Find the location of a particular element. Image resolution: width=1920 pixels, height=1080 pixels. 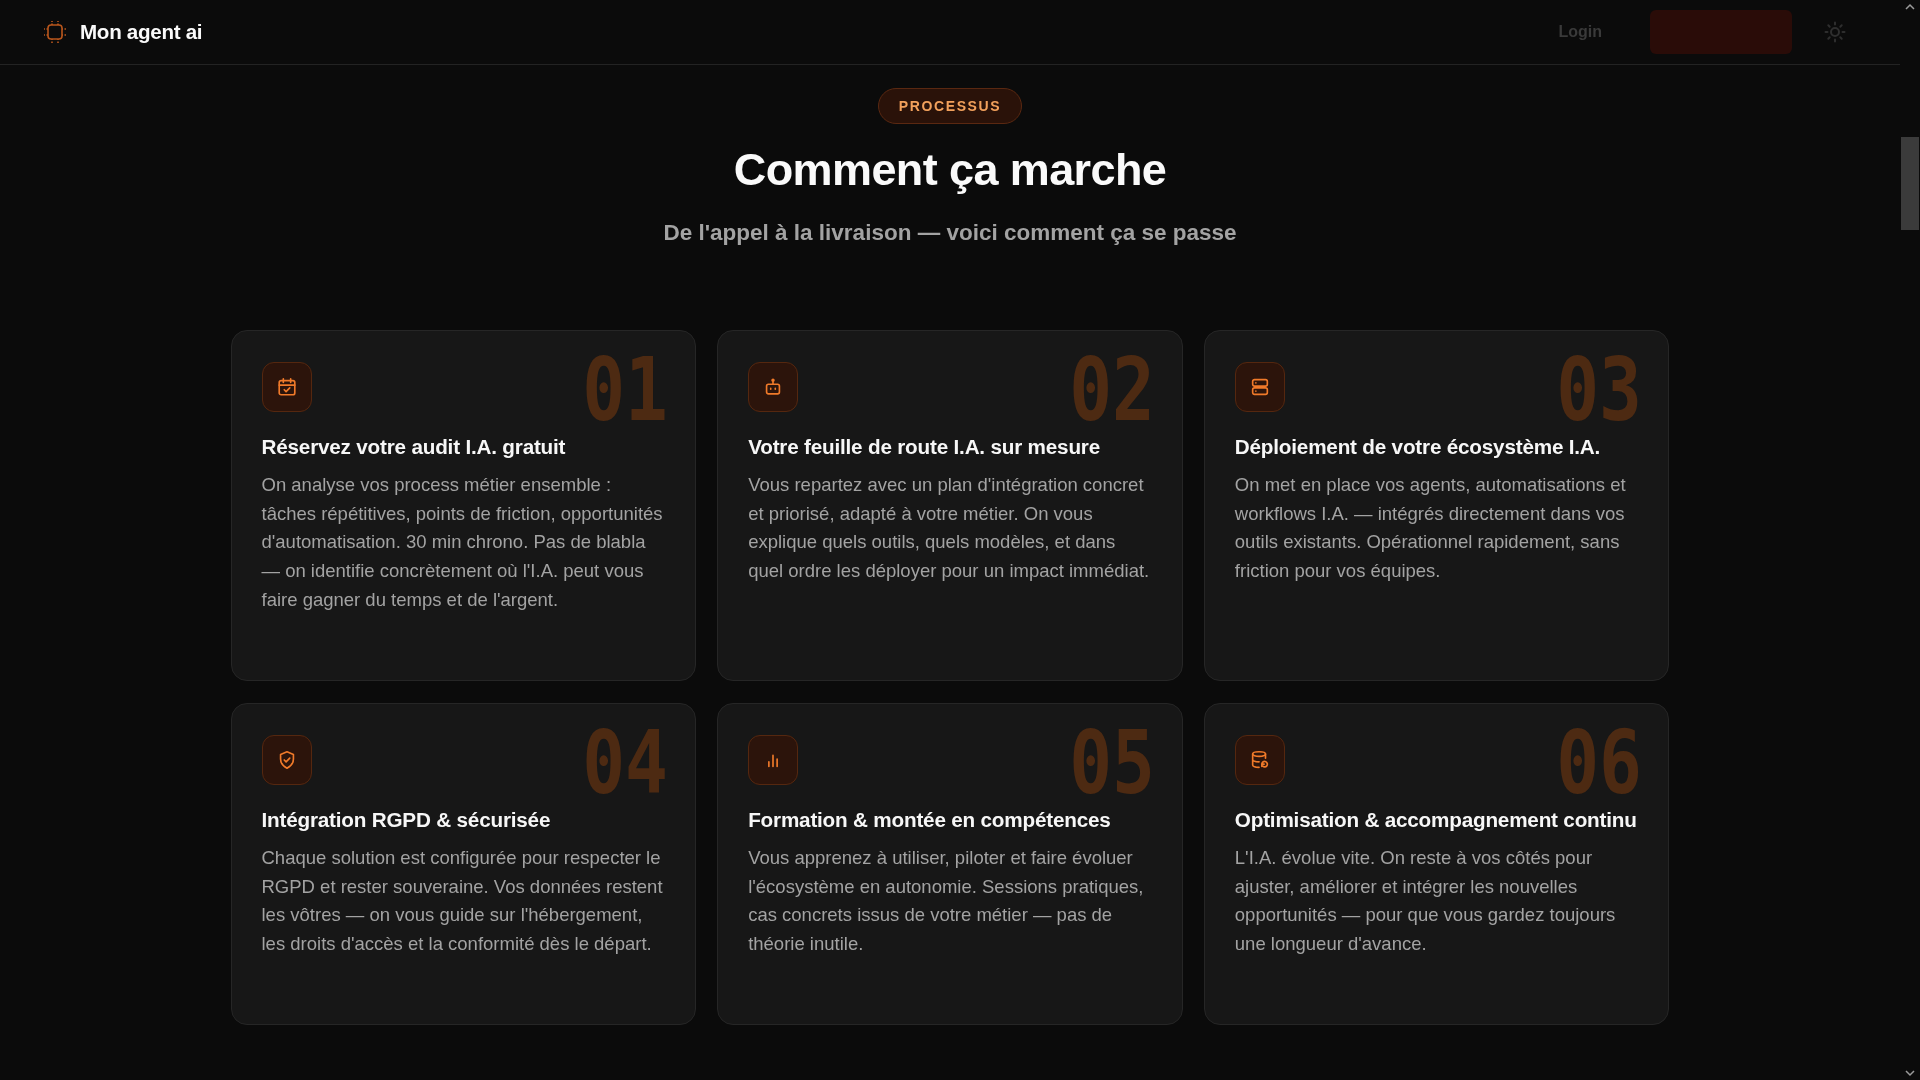

section-badge: PROCESSUS is located at coordinates (950, 106).